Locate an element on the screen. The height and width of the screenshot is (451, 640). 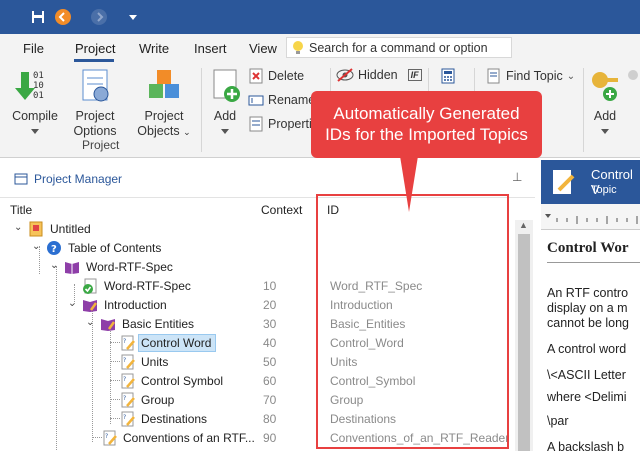
topic-edit-icon is located at coordinates (564, 182).